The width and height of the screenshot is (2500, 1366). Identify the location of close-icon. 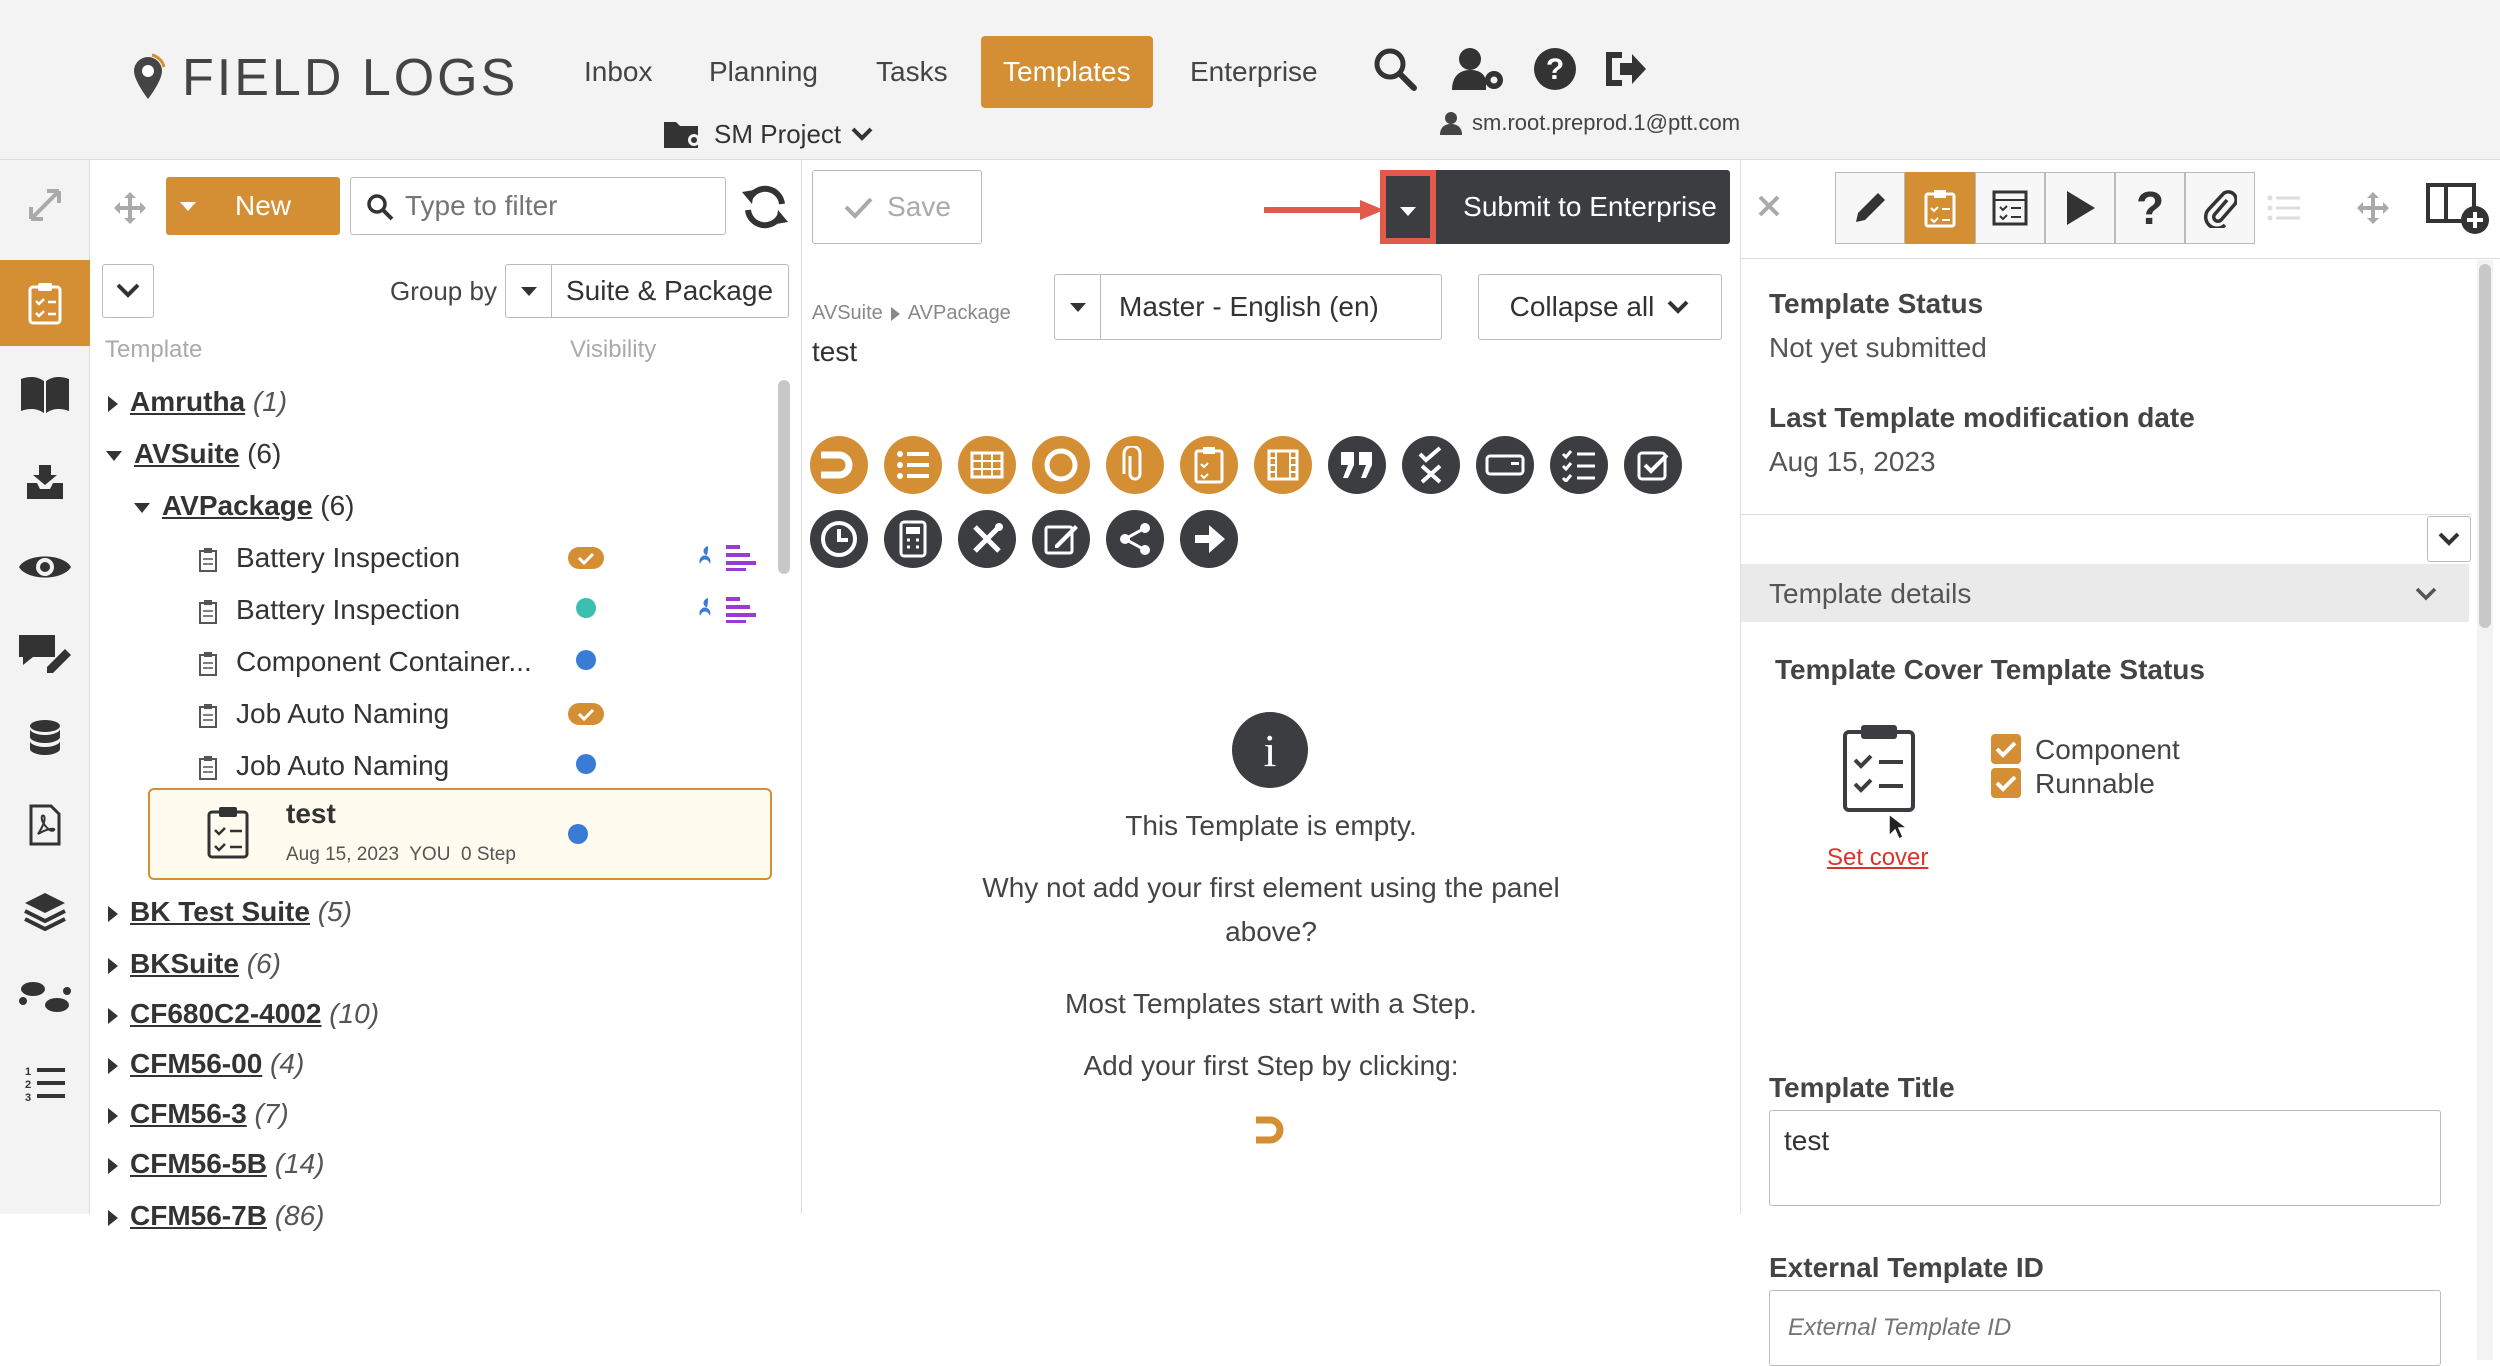
(1769, 206).